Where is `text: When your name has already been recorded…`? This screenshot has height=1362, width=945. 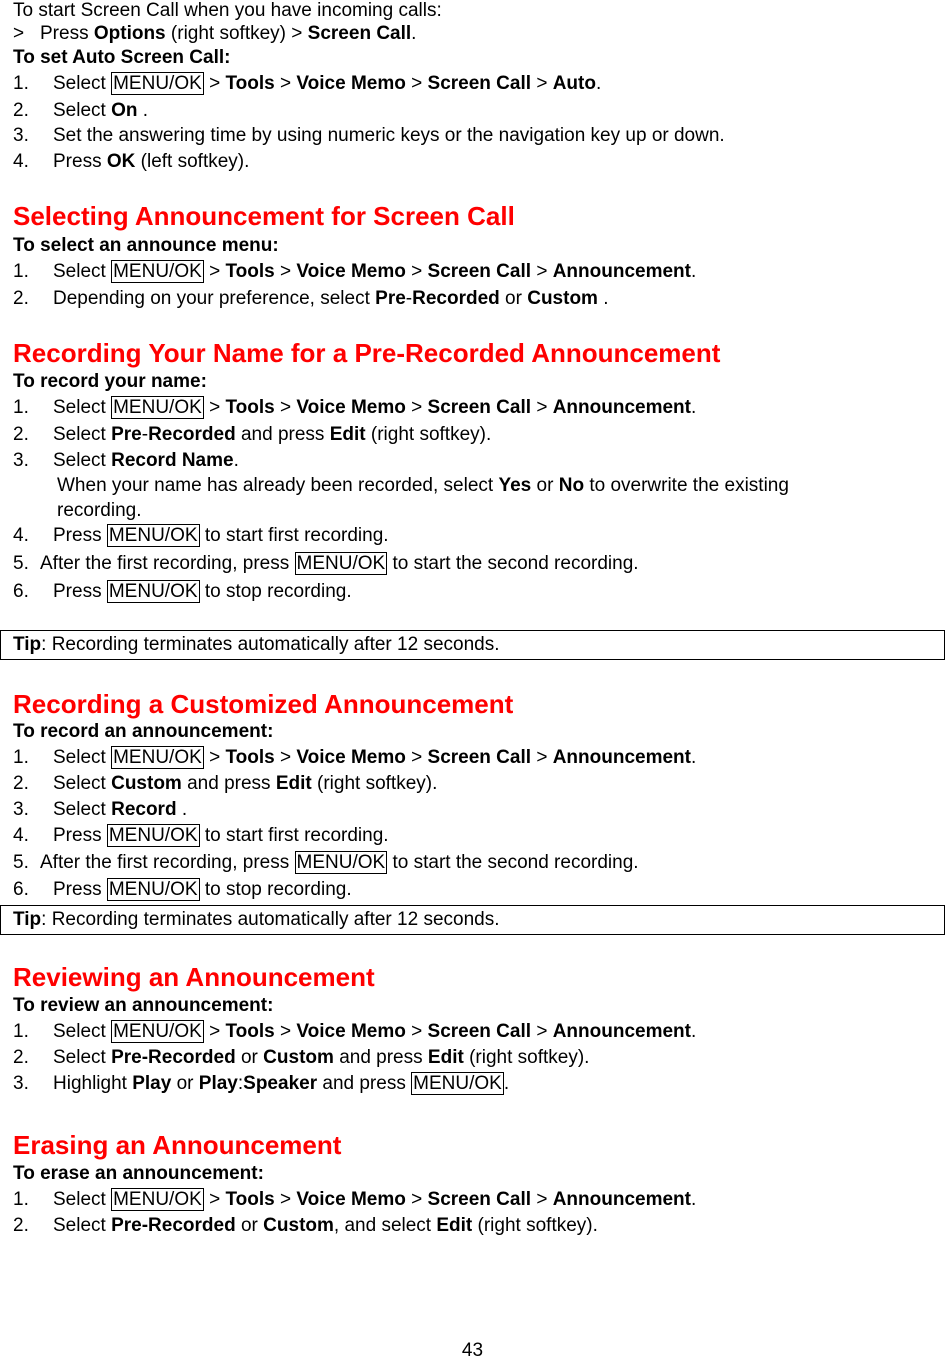 text: When your name has already been recorded… is located at coordinates (275, 485).